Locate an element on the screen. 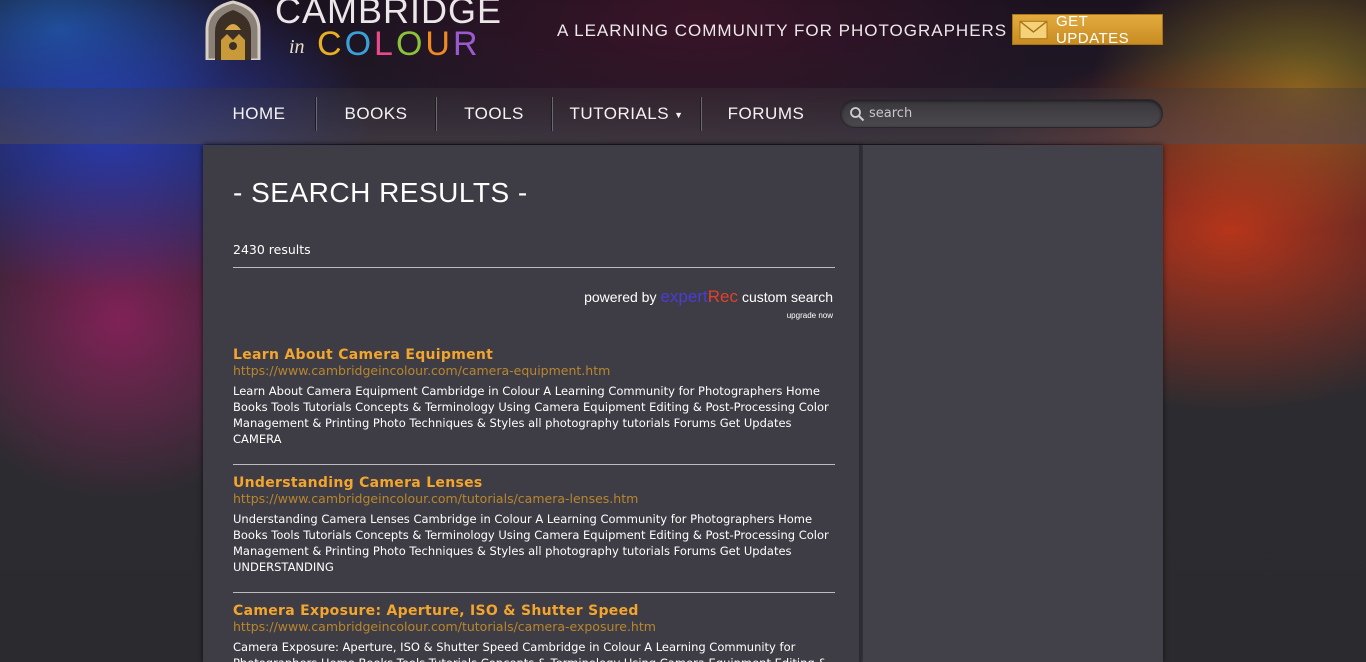  nav-books-label: BOOKS is located at coordinates (376, 113).